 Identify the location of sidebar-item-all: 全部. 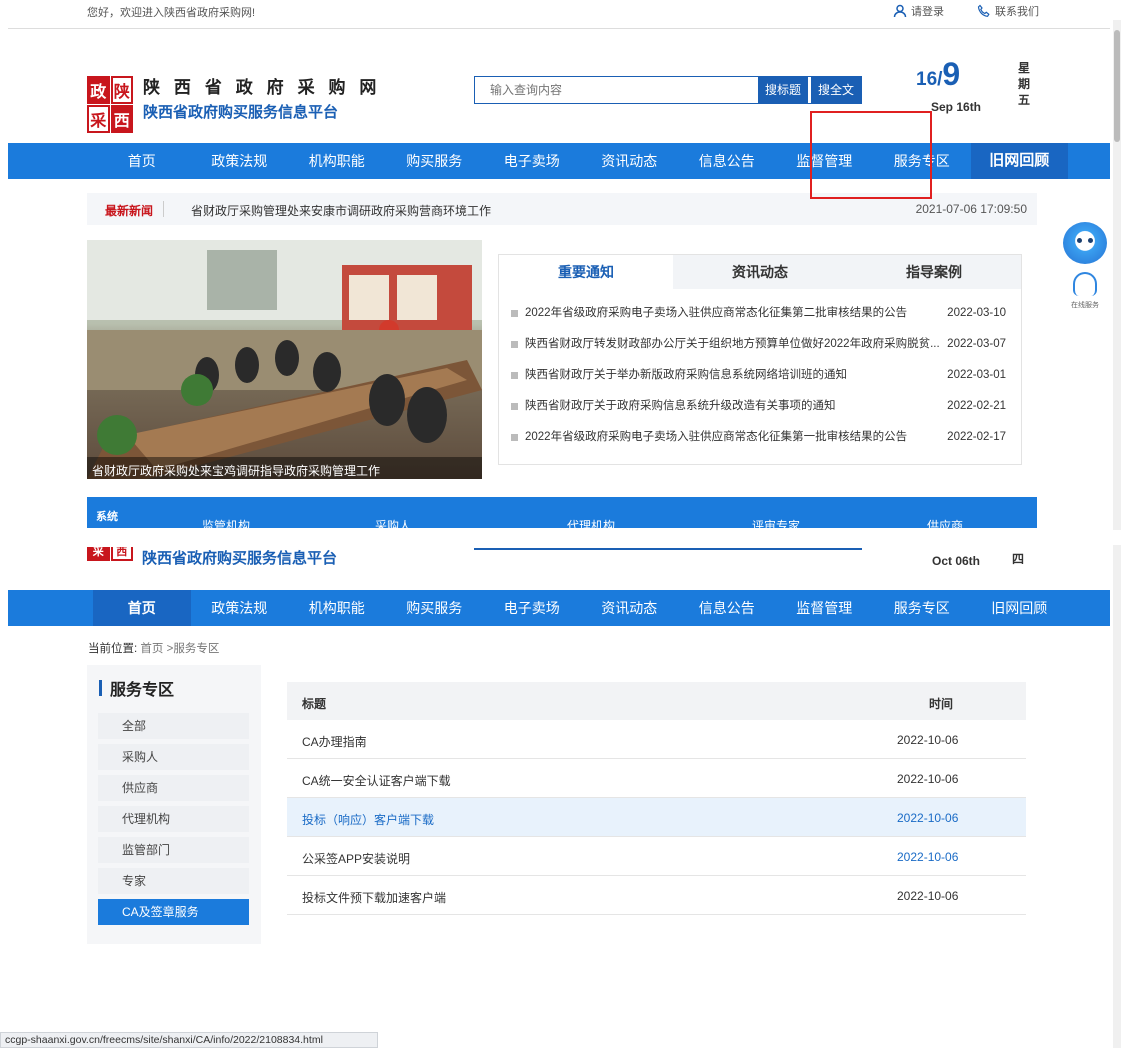
(173, 726).